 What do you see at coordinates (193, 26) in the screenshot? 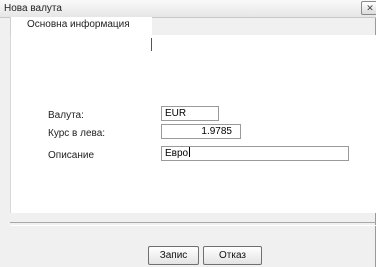
I see `tab-strip: Основна информация` at bounding box center [193, 26].